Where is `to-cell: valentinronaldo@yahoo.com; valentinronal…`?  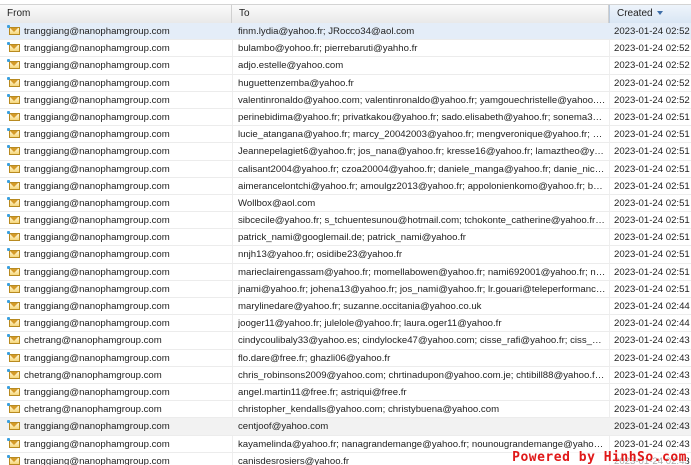 to-cell: valentinronaldo@yahoo.com; valentinronal… is located at coordinates (422, 100).